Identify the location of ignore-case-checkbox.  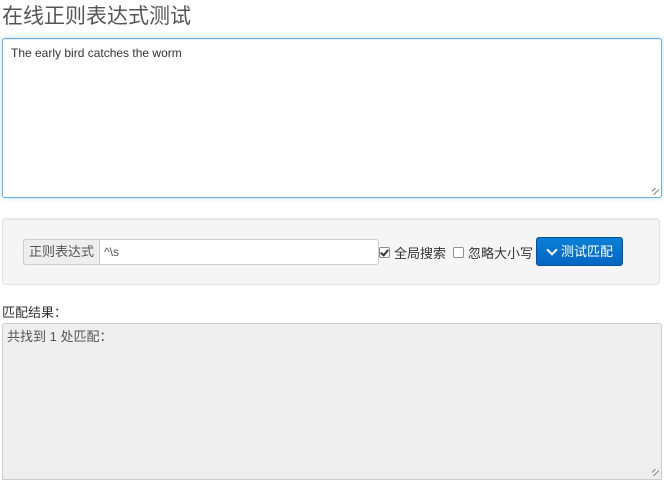
(458, 252).